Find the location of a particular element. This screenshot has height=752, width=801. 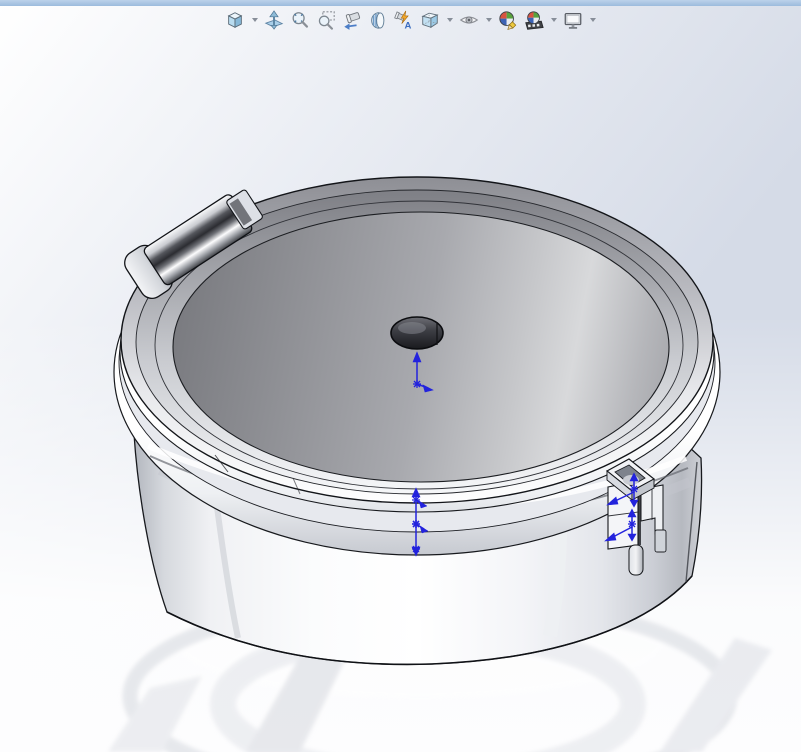

zoom-to-fit-button is located at coordinates (300, 20).